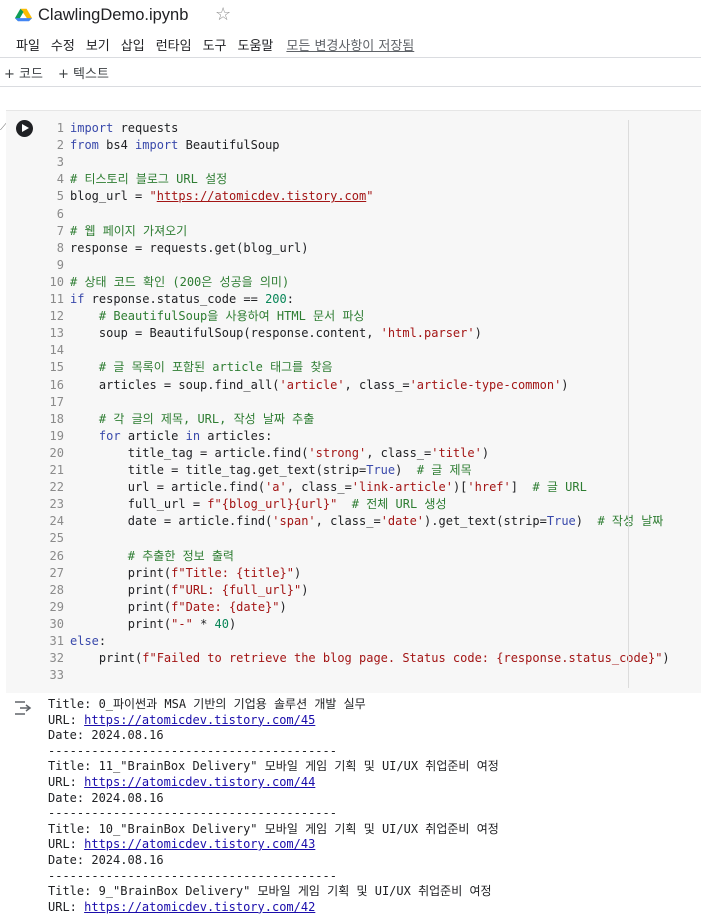 The image size is (701, 921). I want to click on menu-tools: 도구, so click(215, 44).